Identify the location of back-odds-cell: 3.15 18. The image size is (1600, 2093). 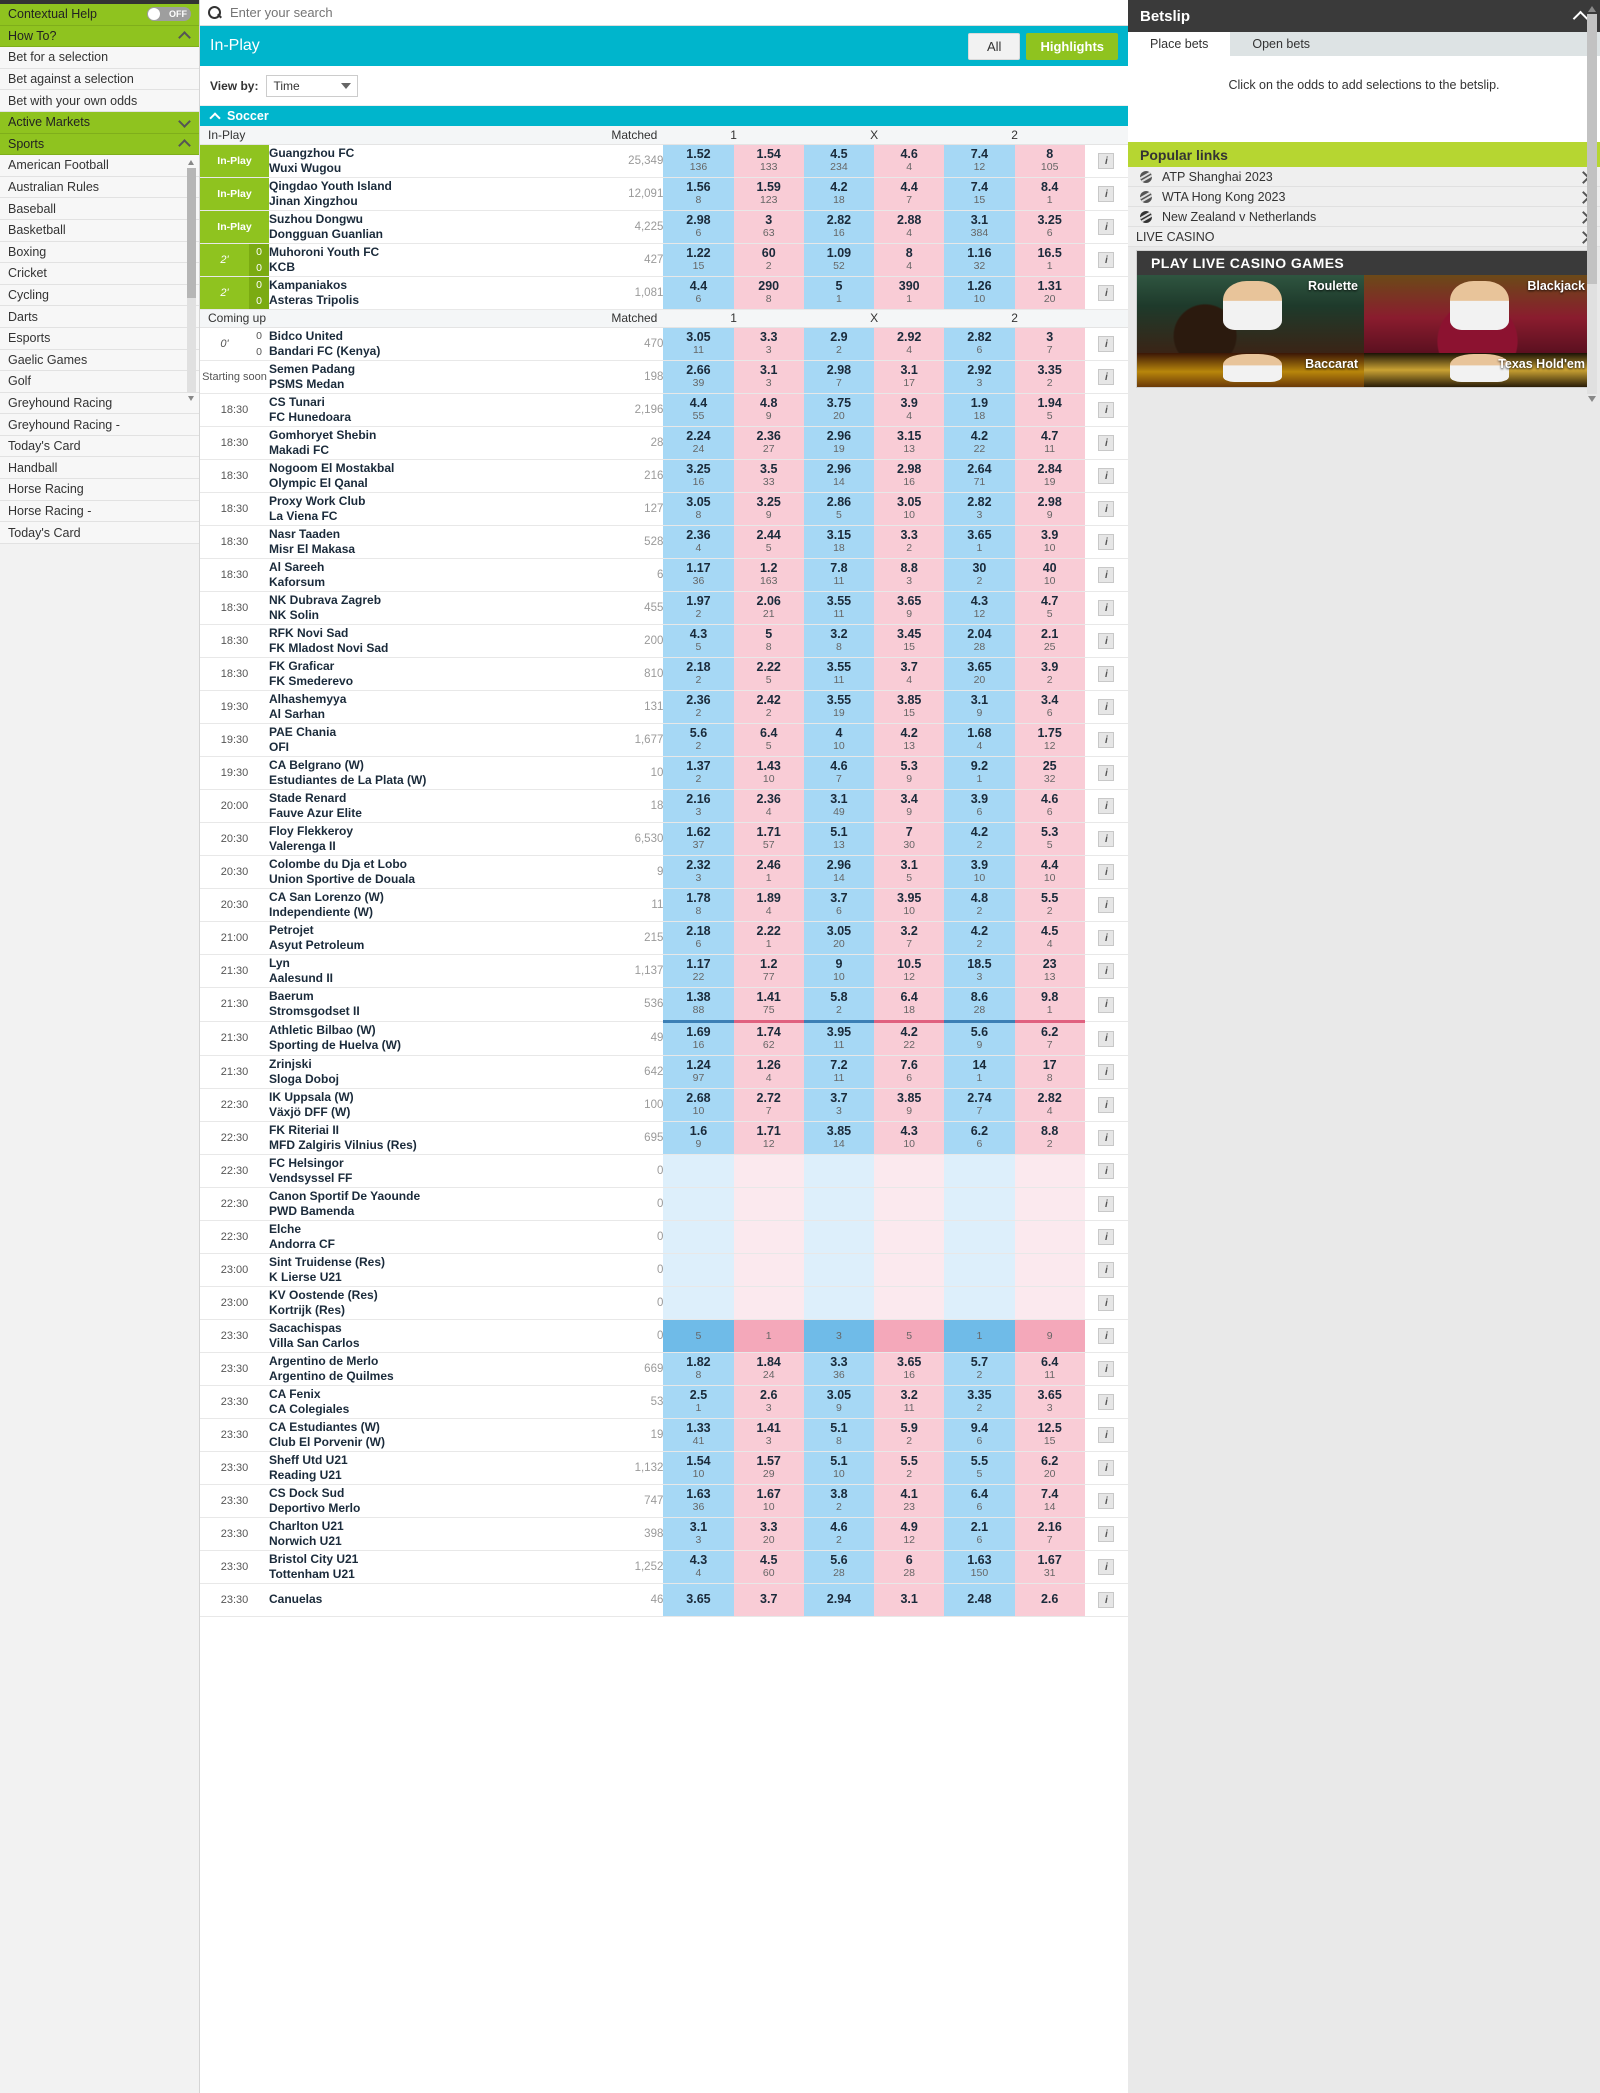
(839, 542).